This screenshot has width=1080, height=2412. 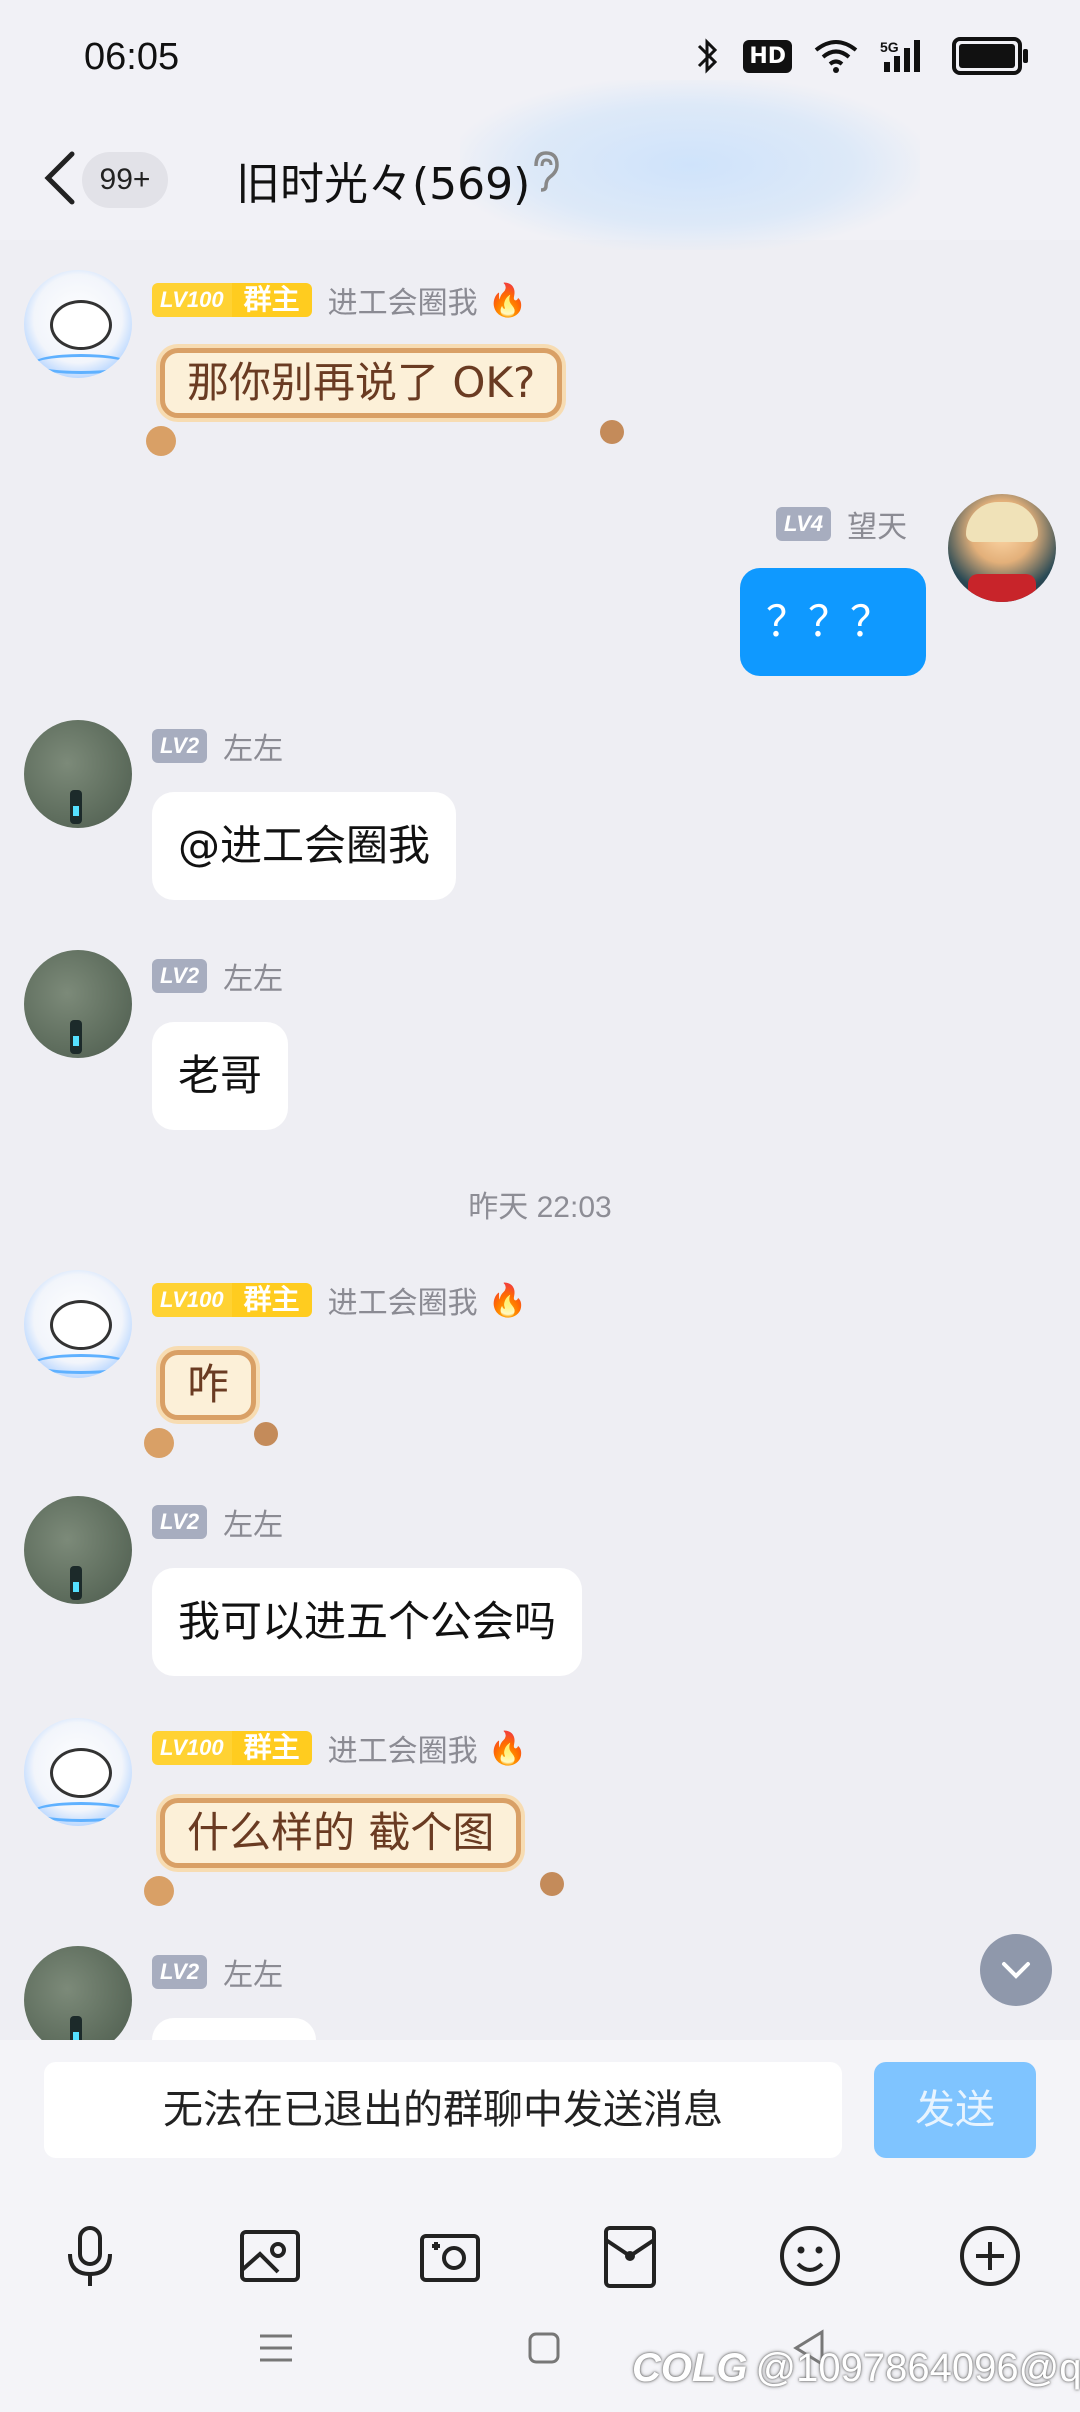 What do you see at coordinates (905, 56) in the screenshot?
I see `cellular-5g-icon: 5G` at bounding box center [905, 56].